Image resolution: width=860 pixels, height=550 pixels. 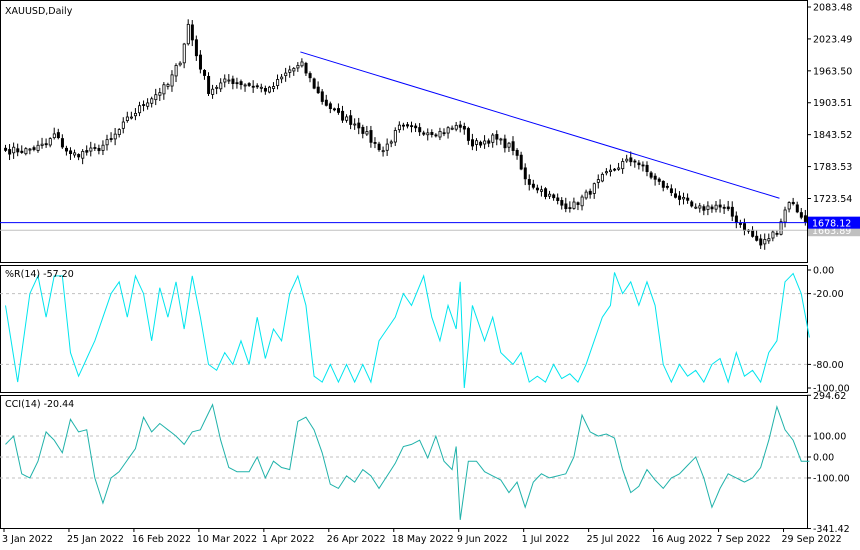 I want to click on time-tick-label: 16 Feb 2022, so click(x=161, y=539).